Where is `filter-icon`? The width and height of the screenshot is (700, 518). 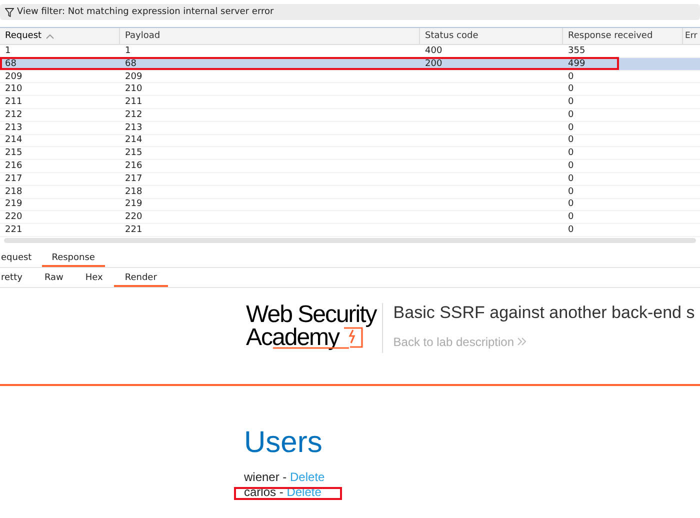 filter-icon is located at coordinates (9, 12).